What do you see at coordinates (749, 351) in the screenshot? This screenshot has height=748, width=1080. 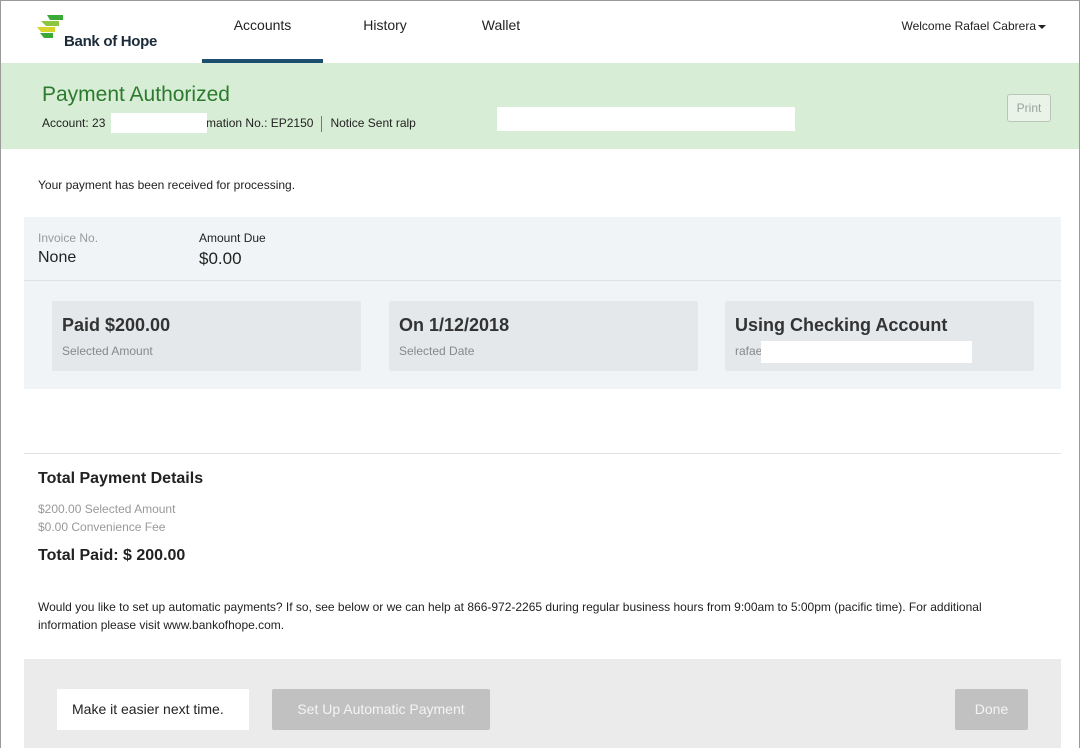 I see `card-subtitle: rafae` at bounding box center [749, 351].